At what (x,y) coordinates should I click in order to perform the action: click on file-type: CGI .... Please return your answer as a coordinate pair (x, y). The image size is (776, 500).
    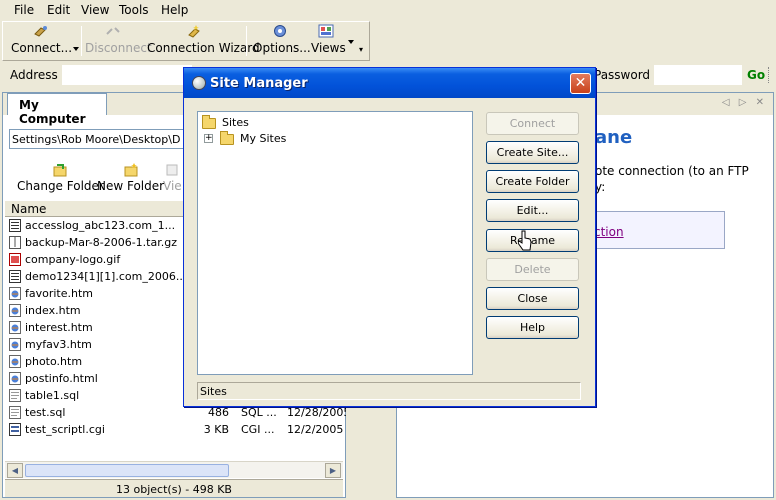
    Looking at the image, I should click on (258, 429).